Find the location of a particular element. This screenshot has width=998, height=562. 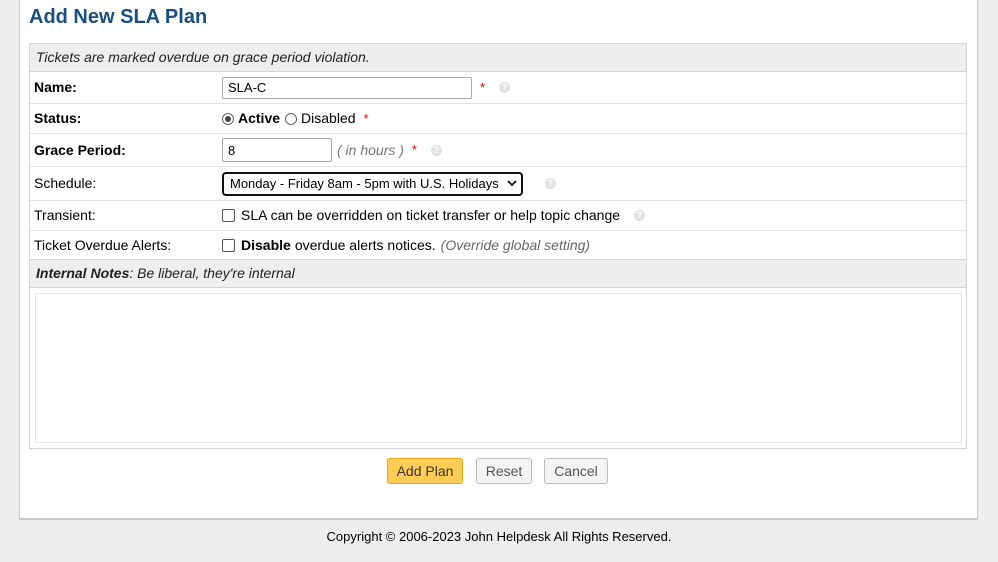

status-row: Status: Active Disabled * is located at coordinates (498, 119).